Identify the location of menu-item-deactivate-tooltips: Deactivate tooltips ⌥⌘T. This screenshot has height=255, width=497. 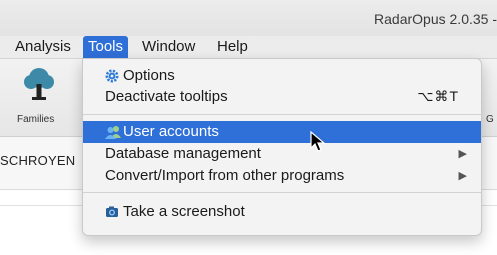
(282, 97).